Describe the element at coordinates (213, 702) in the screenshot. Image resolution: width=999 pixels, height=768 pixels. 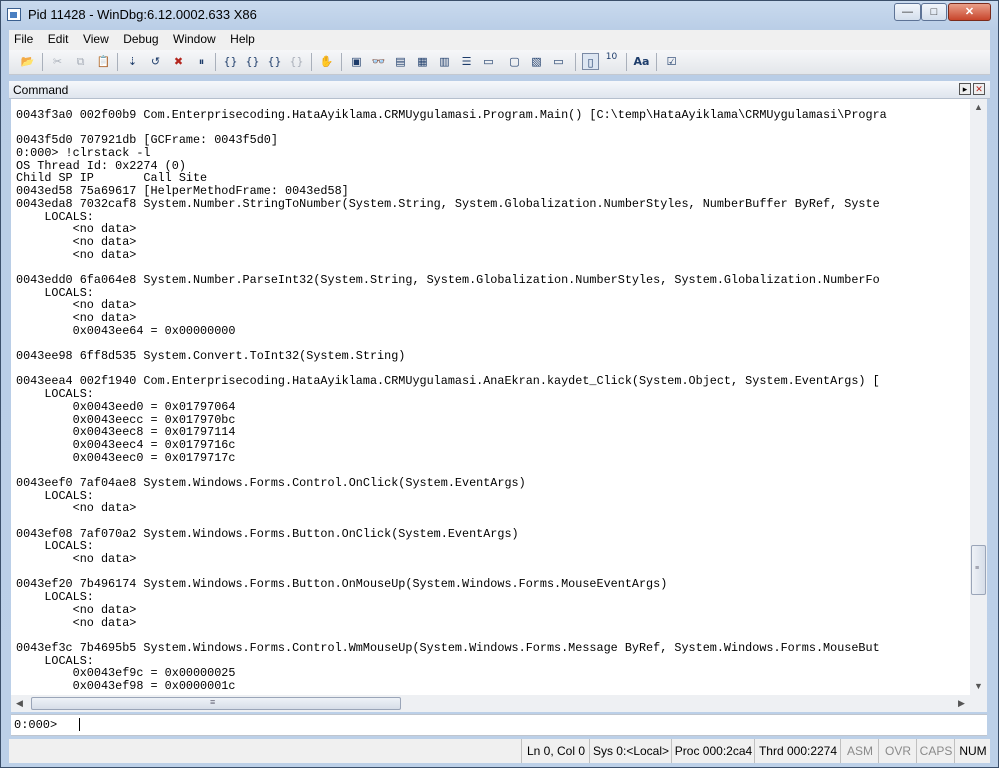
I see `grip-icon: ≡` at that location.